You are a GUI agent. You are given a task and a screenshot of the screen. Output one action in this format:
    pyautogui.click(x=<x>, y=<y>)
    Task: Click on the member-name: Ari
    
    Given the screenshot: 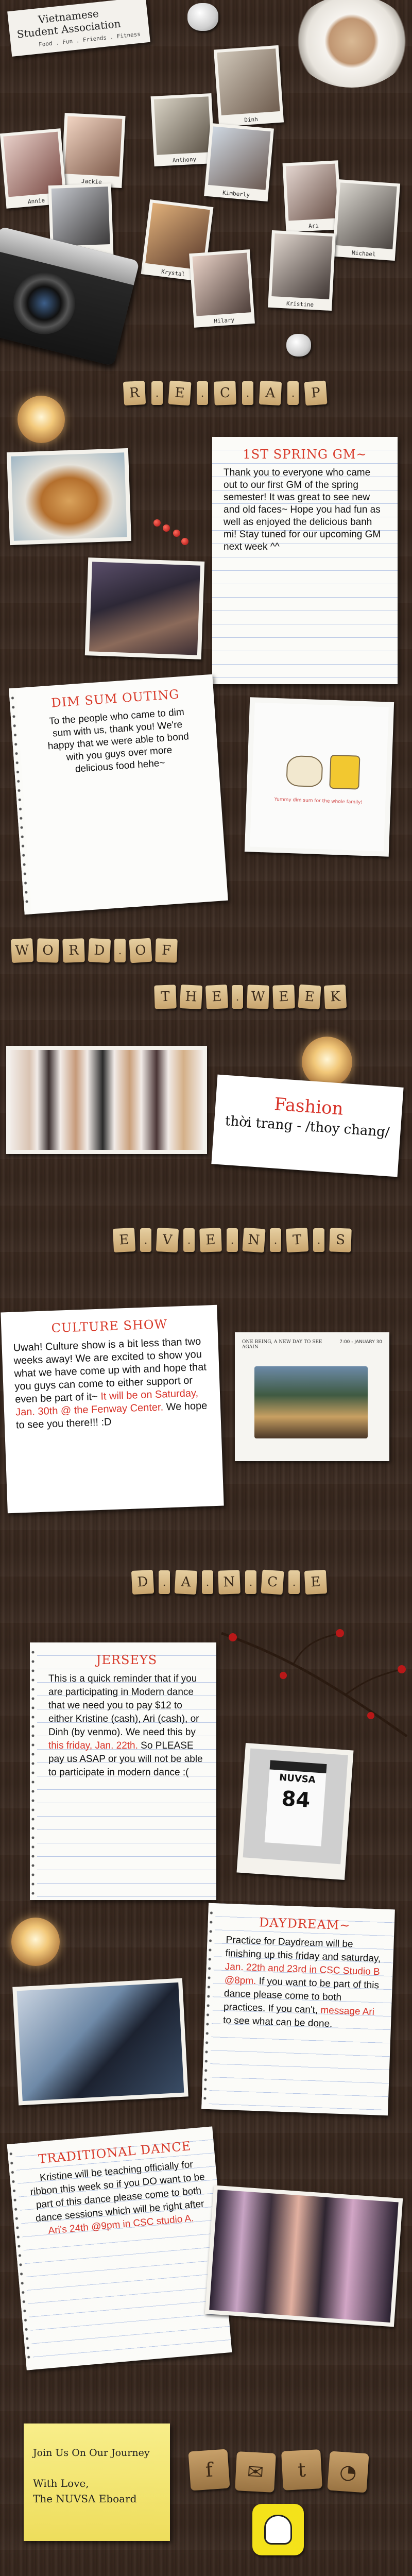 What is the action you would take?
    pyautogui.click(x=313, y=226)
    